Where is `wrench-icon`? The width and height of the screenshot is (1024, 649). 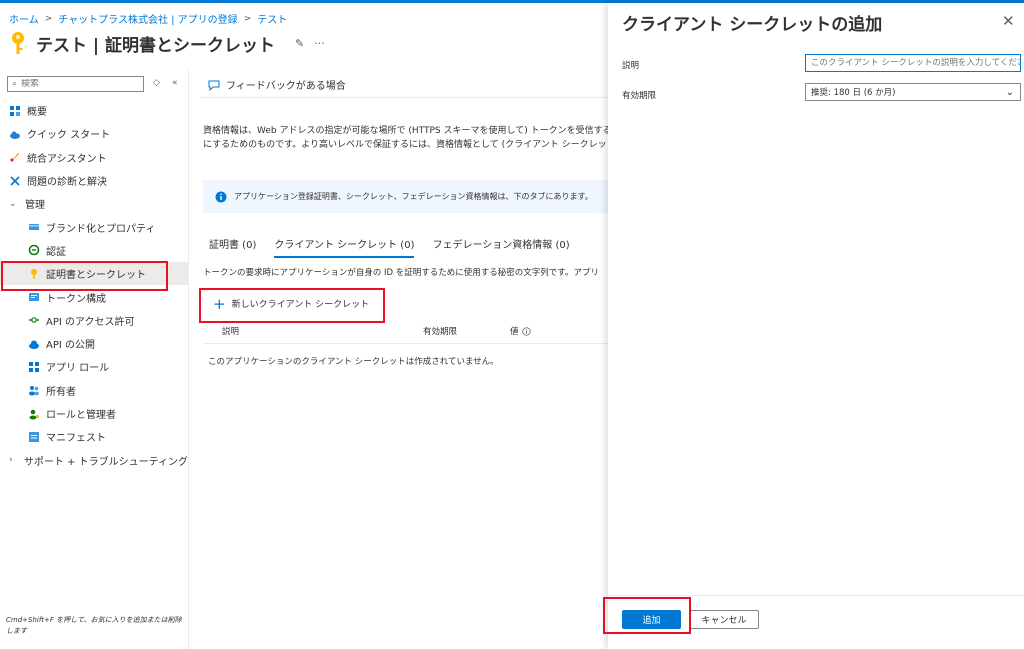
wrench-icon is located at coordinates (15, 180).